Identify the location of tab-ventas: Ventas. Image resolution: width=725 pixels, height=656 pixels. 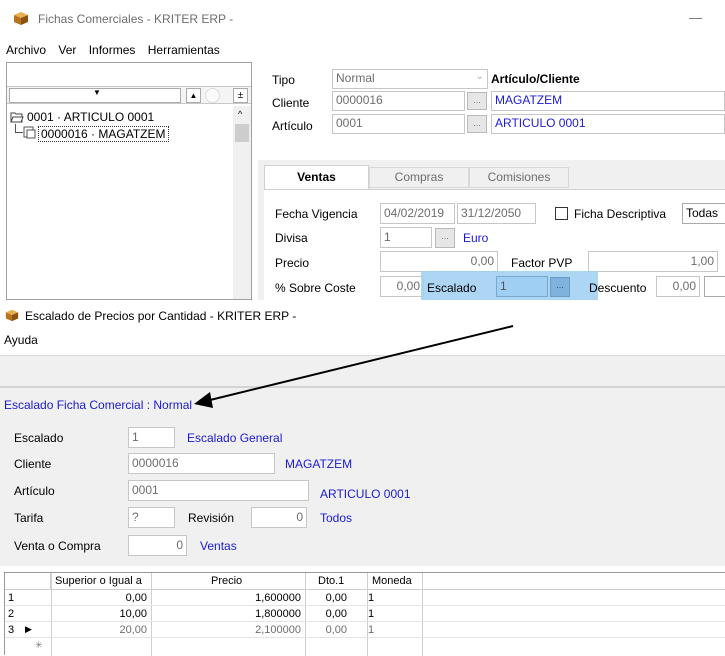
(316, 177).